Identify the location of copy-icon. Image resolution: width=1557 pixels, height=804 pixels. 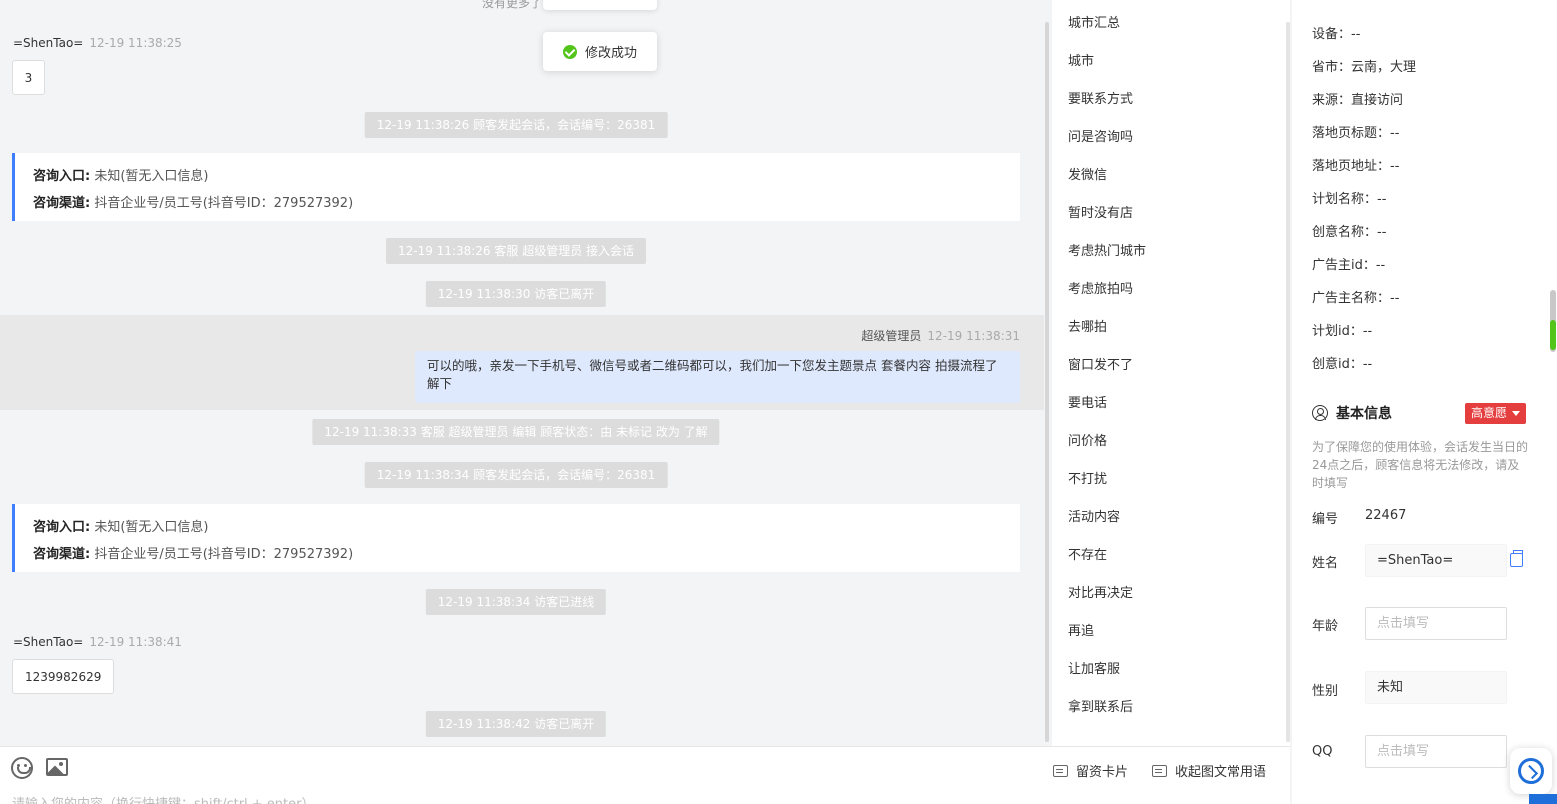
(1516, 558).